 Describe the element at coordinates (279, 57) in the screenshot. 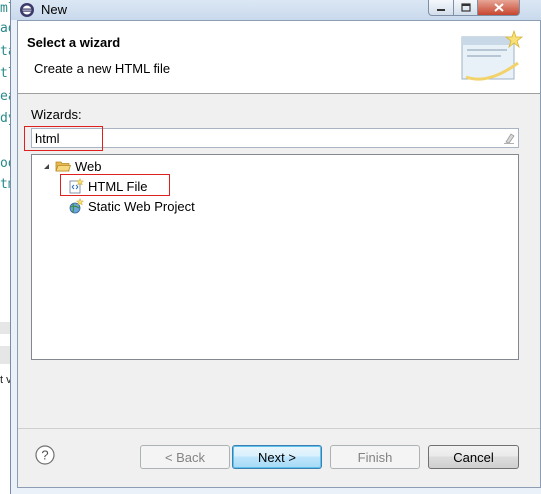

I see `wizard-header: Select a wizard Create a new HTML file` at that location.